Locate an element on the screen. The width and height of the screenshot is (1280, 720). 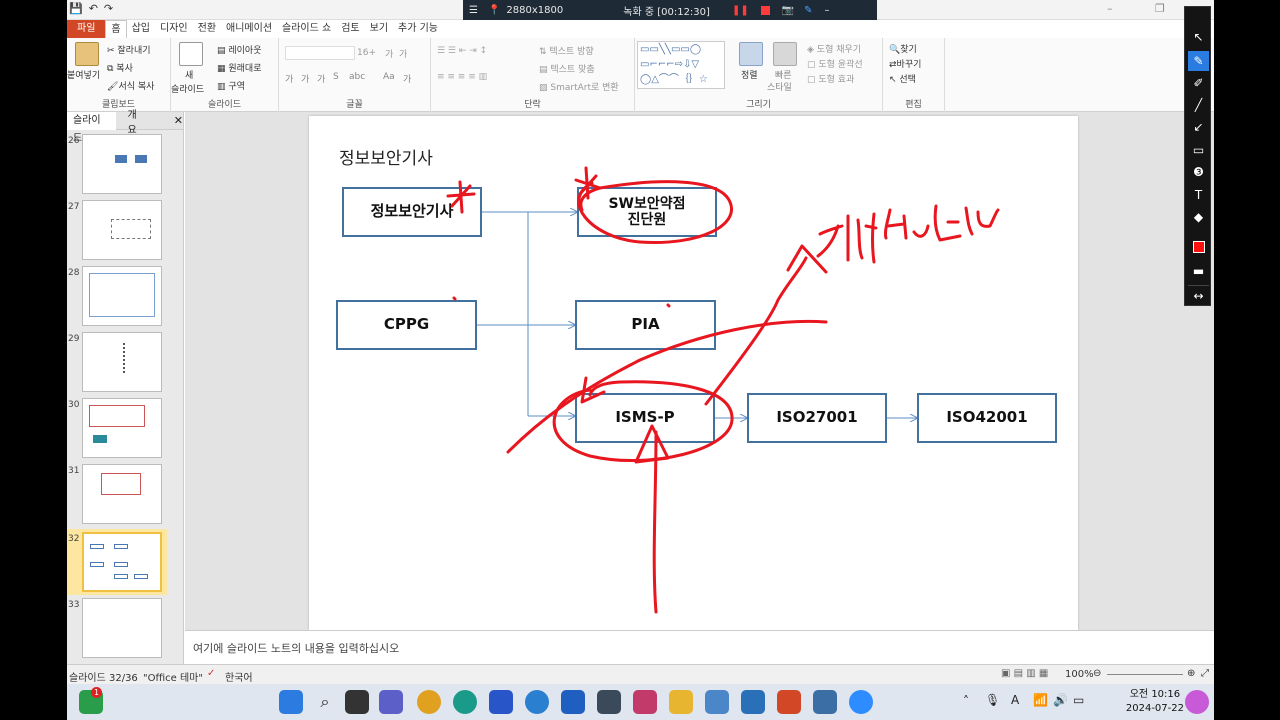
notes-pane: 여기에 슬라이드 노트의 내용을 입력하십시오 is located at coordinates (699, 647).